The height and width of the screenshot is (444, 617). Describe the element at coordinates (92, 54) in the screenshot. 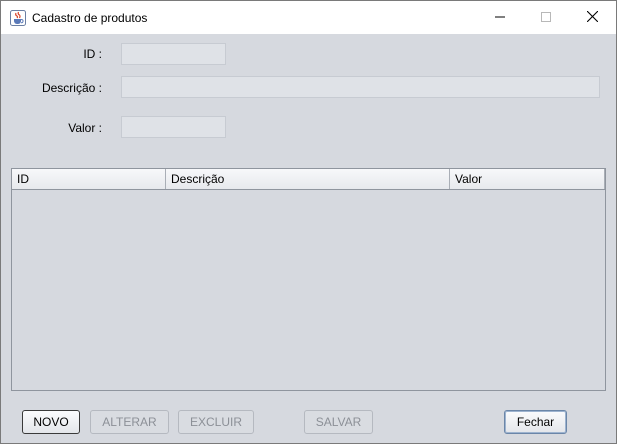

I see `id-label: ID :` at that location.